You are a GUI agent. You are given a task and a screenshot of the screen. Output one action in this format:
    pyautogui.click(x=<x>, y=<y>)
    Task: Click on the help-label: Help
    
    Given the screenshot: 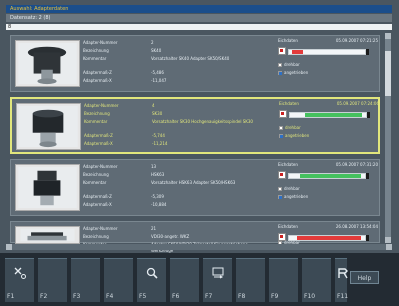 What is the action you would take?
    pyautogui.click(x=364, y=278)
    